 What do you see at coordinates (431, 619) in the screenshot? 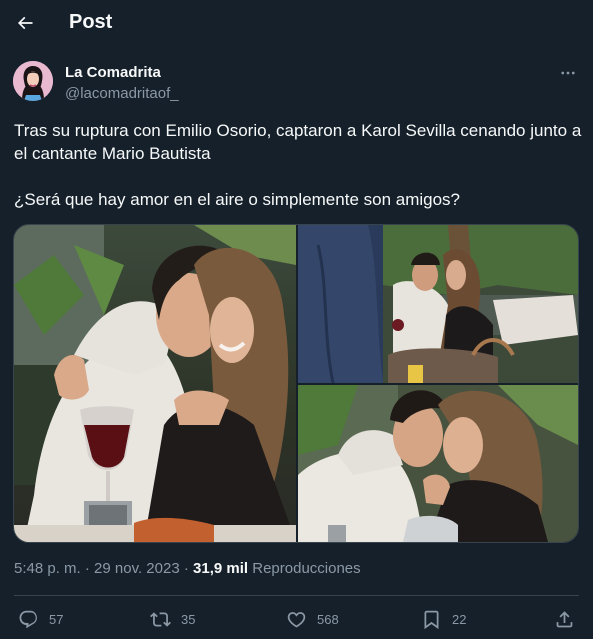
I see `bookmark-icon` at bounding box center [431, 619].